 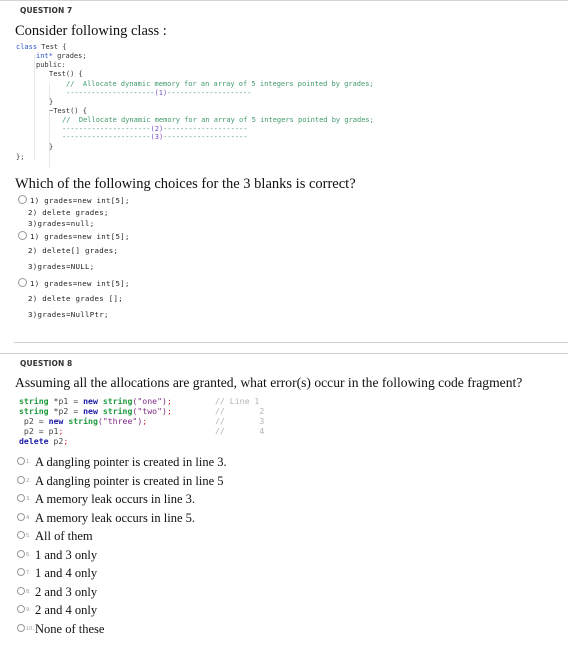 I want to click on code-var: p2 =, so click(x=34, y=421).